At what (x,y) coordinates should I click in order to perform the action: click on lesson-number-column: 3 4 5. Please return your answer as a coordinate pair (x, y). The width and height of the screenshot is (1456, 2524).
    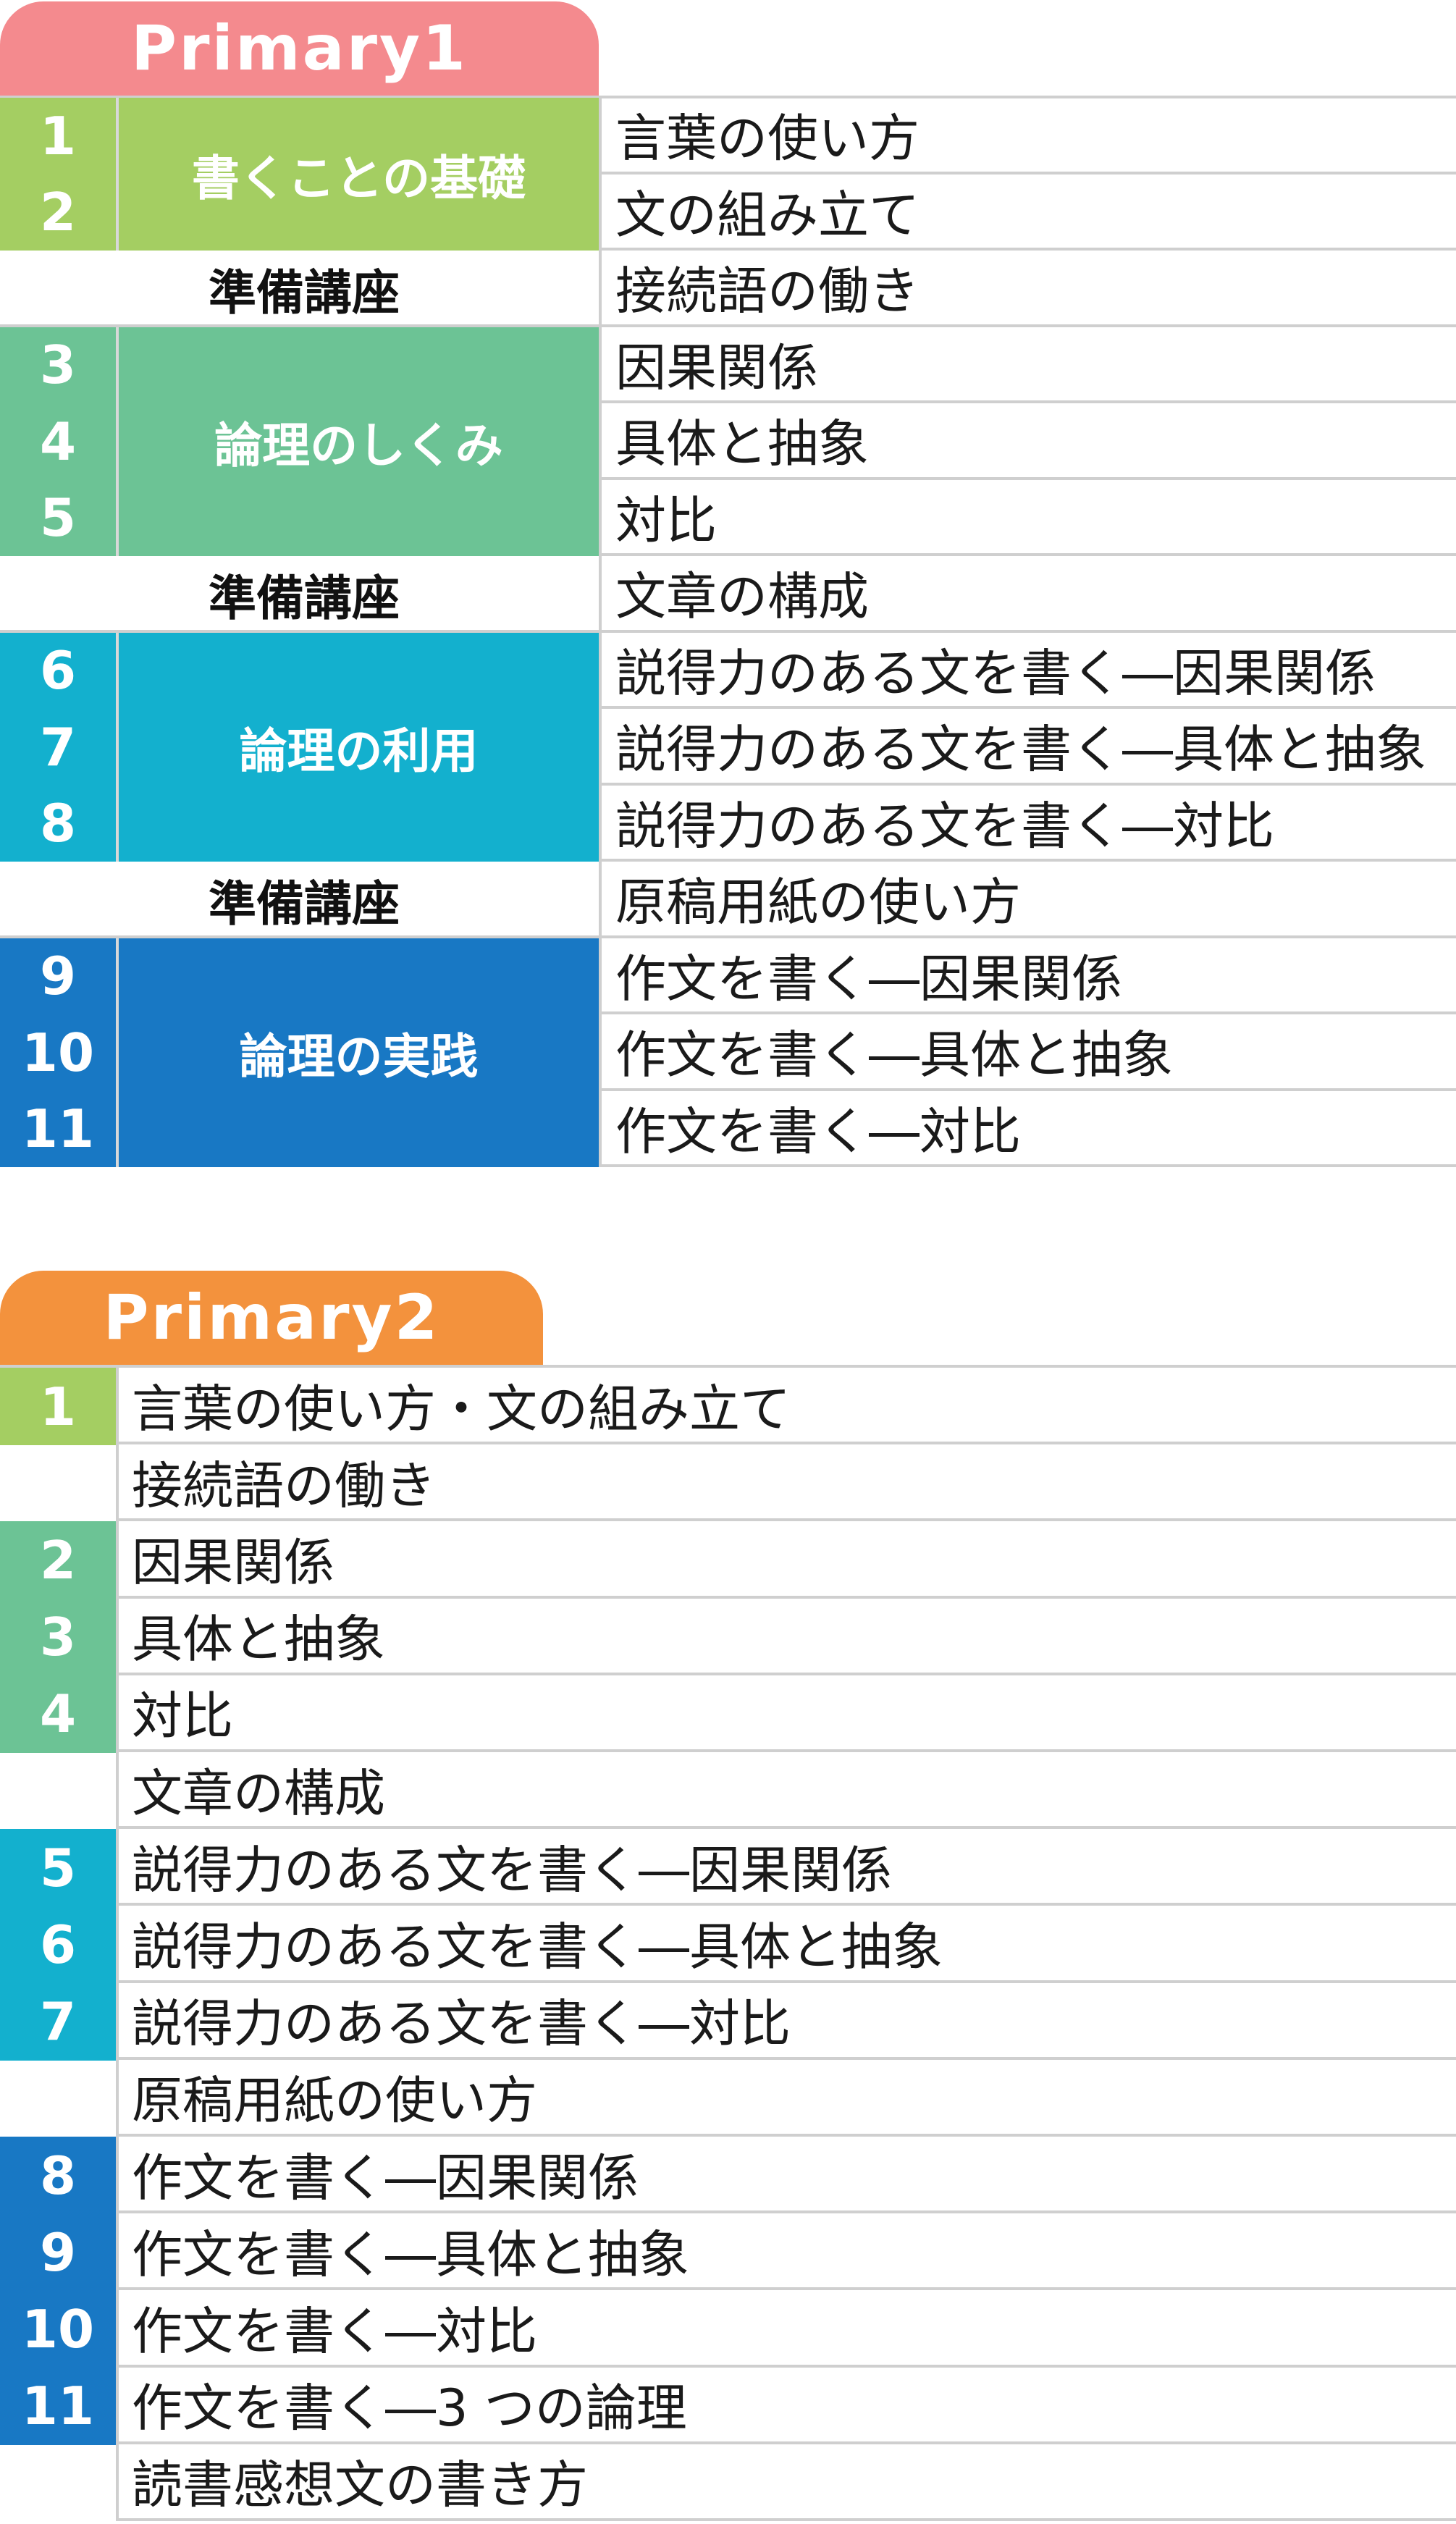
    Looking at the image, I should click on (58, 441).